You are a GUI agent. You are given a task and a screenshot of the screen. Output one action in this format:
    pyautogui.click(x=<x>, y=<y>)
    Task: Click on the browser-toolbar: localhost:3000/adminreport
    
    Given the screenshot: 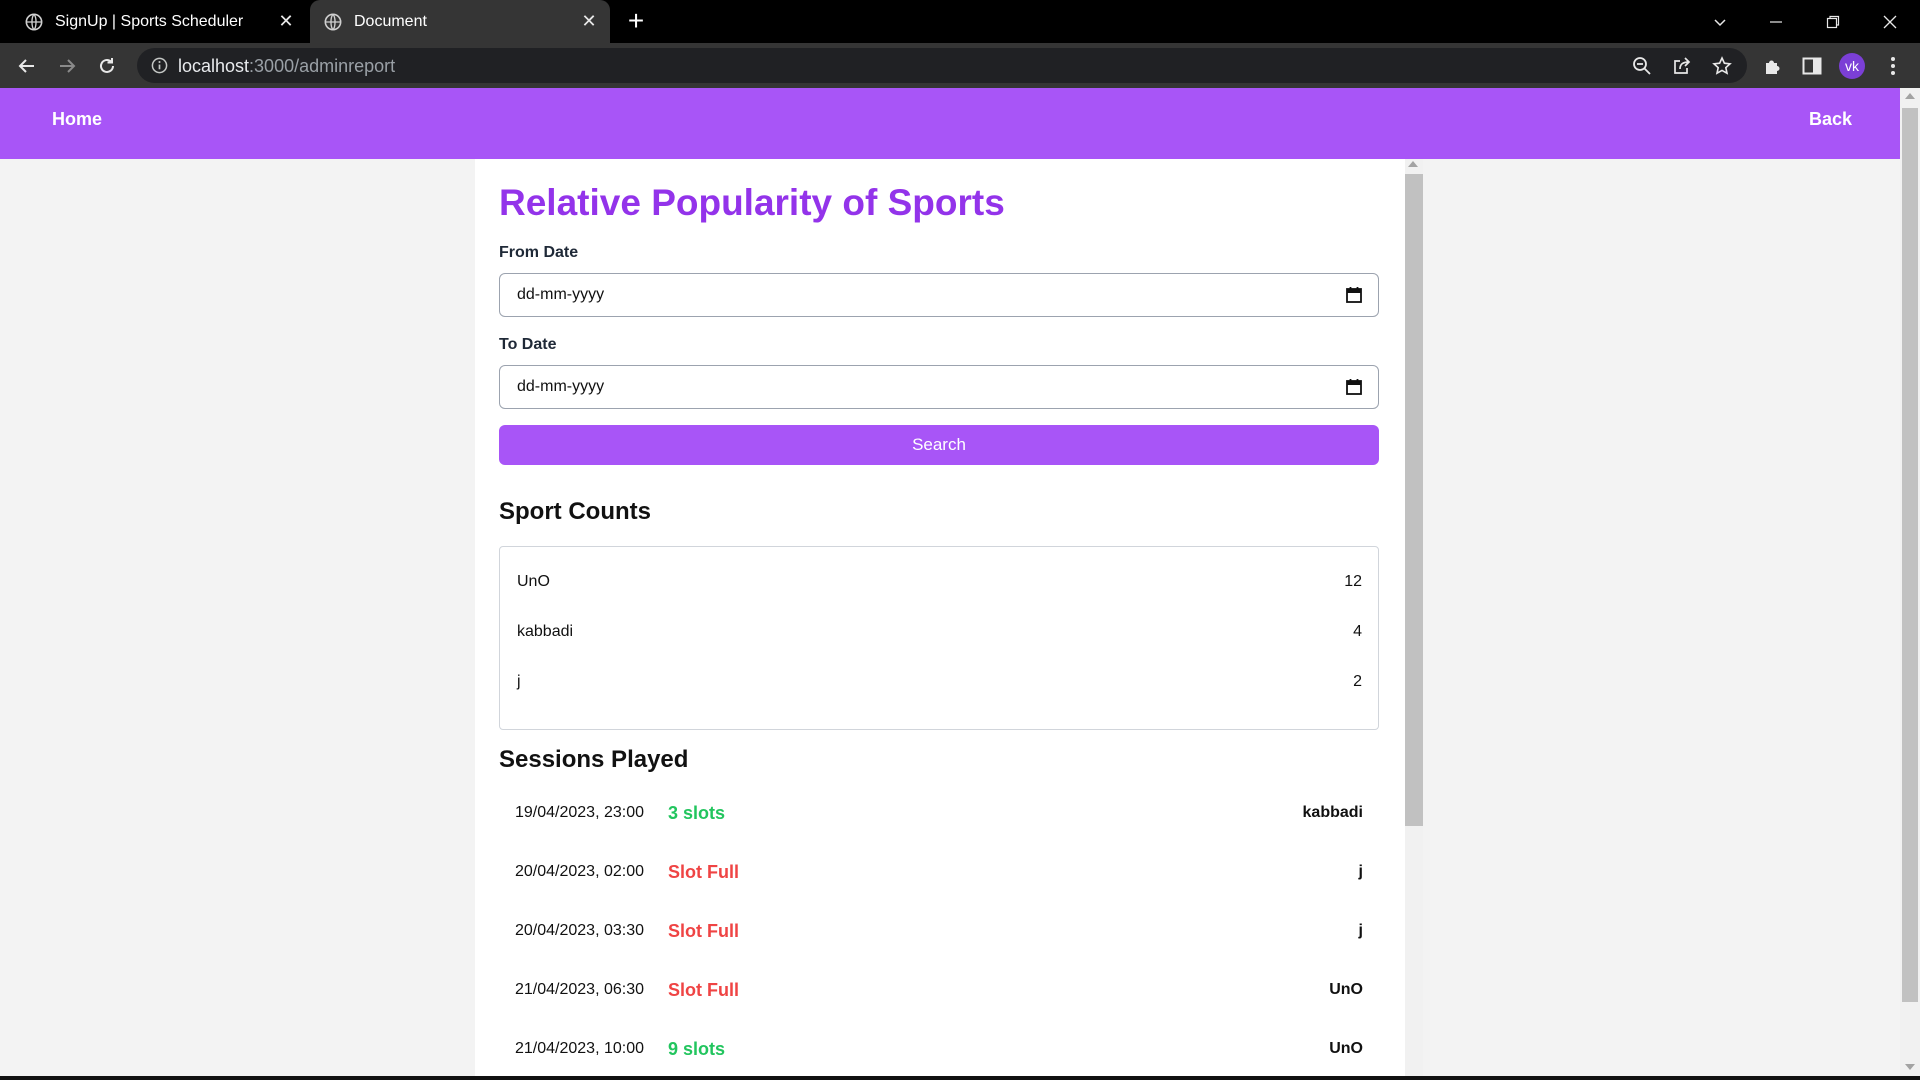 What is the action you would take?
    pyautogui.click(x=960, y=65)
    